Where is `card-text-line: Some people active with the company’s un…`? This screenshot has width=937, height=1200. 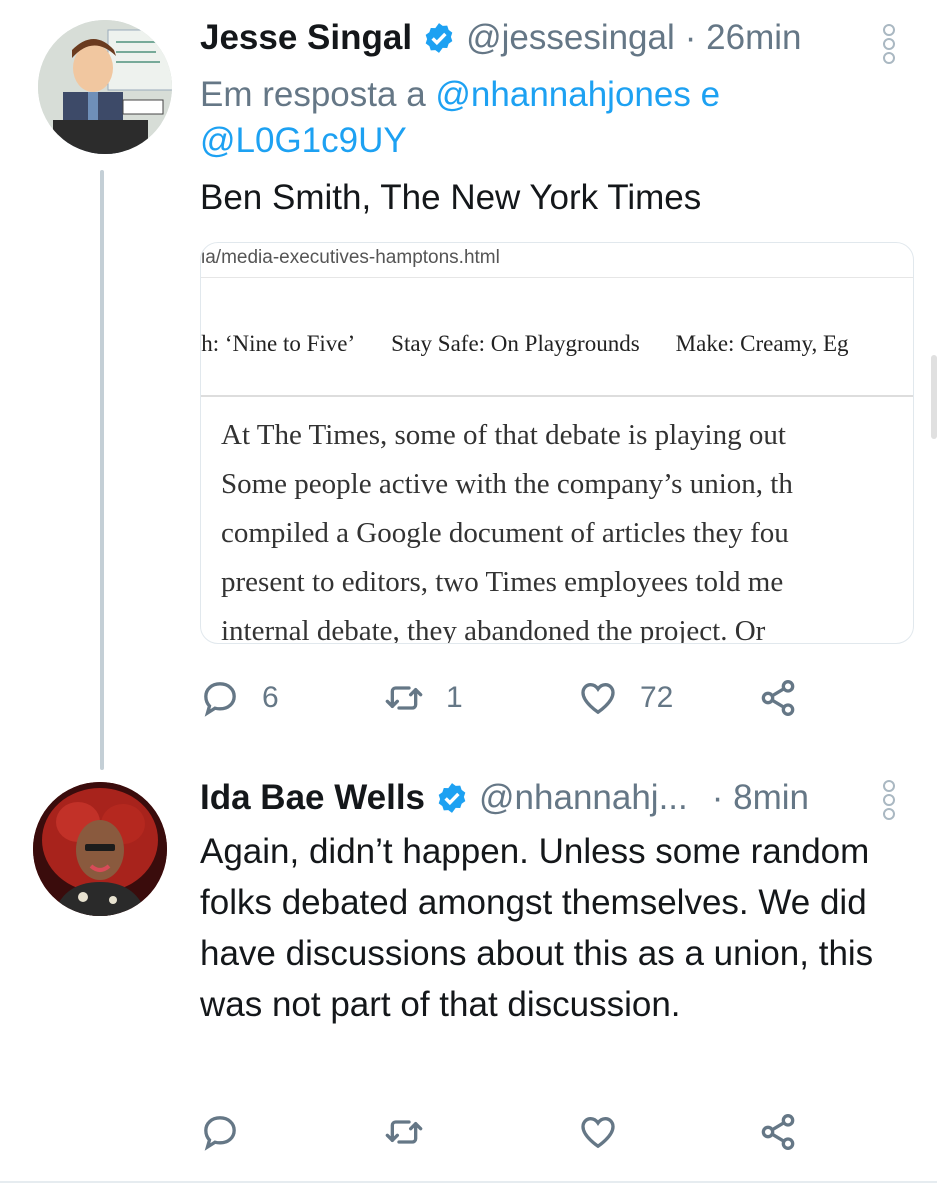
card-text-line: Some people active with the company’s un… is located at coordinates (507, 484).